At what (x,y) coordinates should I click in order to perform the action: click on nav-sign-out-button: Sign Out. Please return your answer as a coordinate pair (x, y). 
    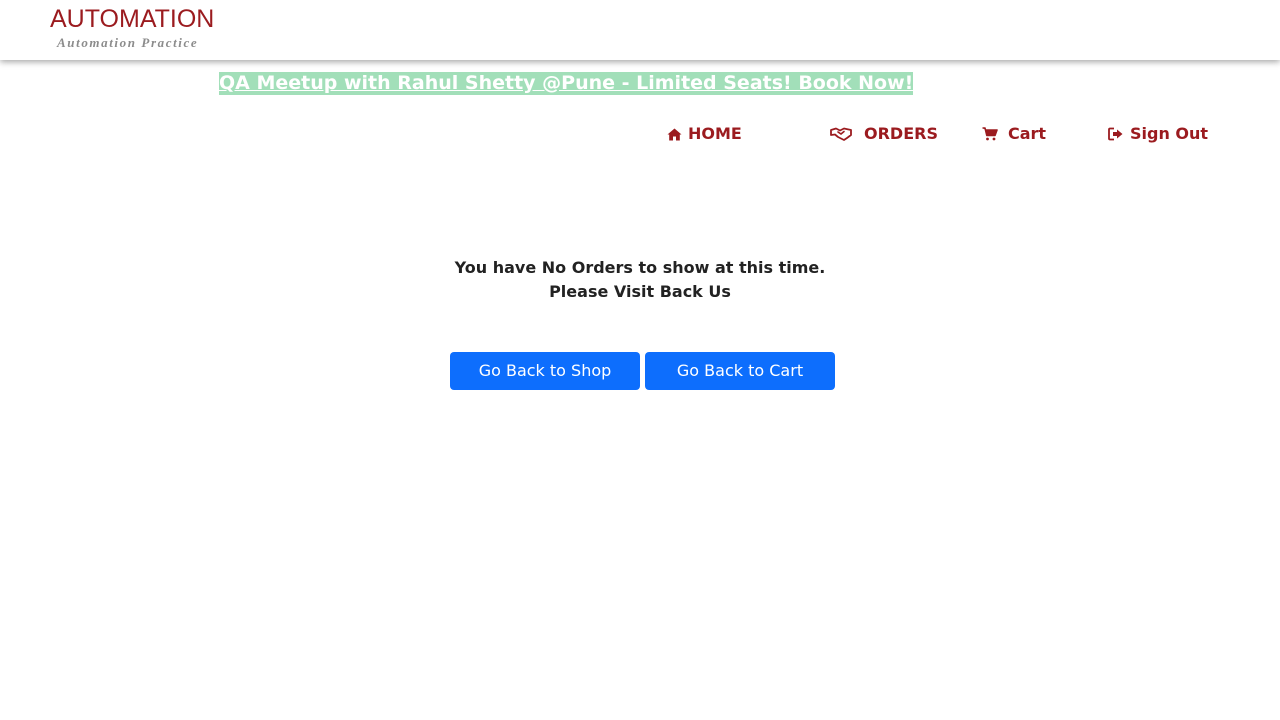
    Looking at the image, I should click on (1158, 134).